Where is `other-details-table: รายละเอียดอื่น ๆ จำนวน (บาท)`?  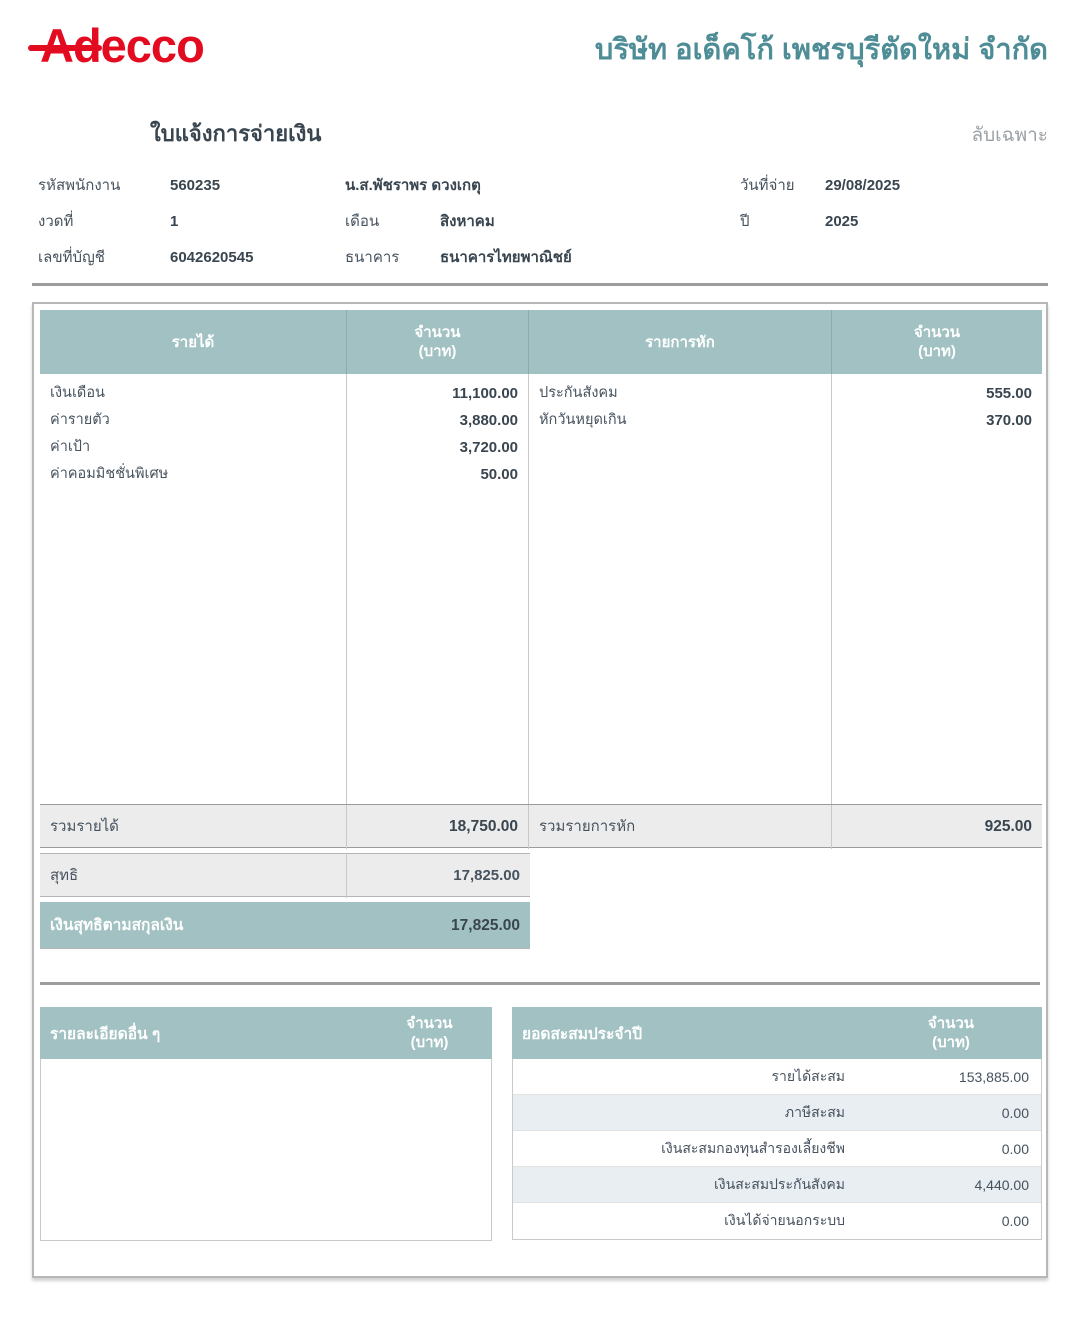 other-details-table: รายละเอียดอื่น ๆ จำนวน (บาท) is located at coordinates (266, 1124).